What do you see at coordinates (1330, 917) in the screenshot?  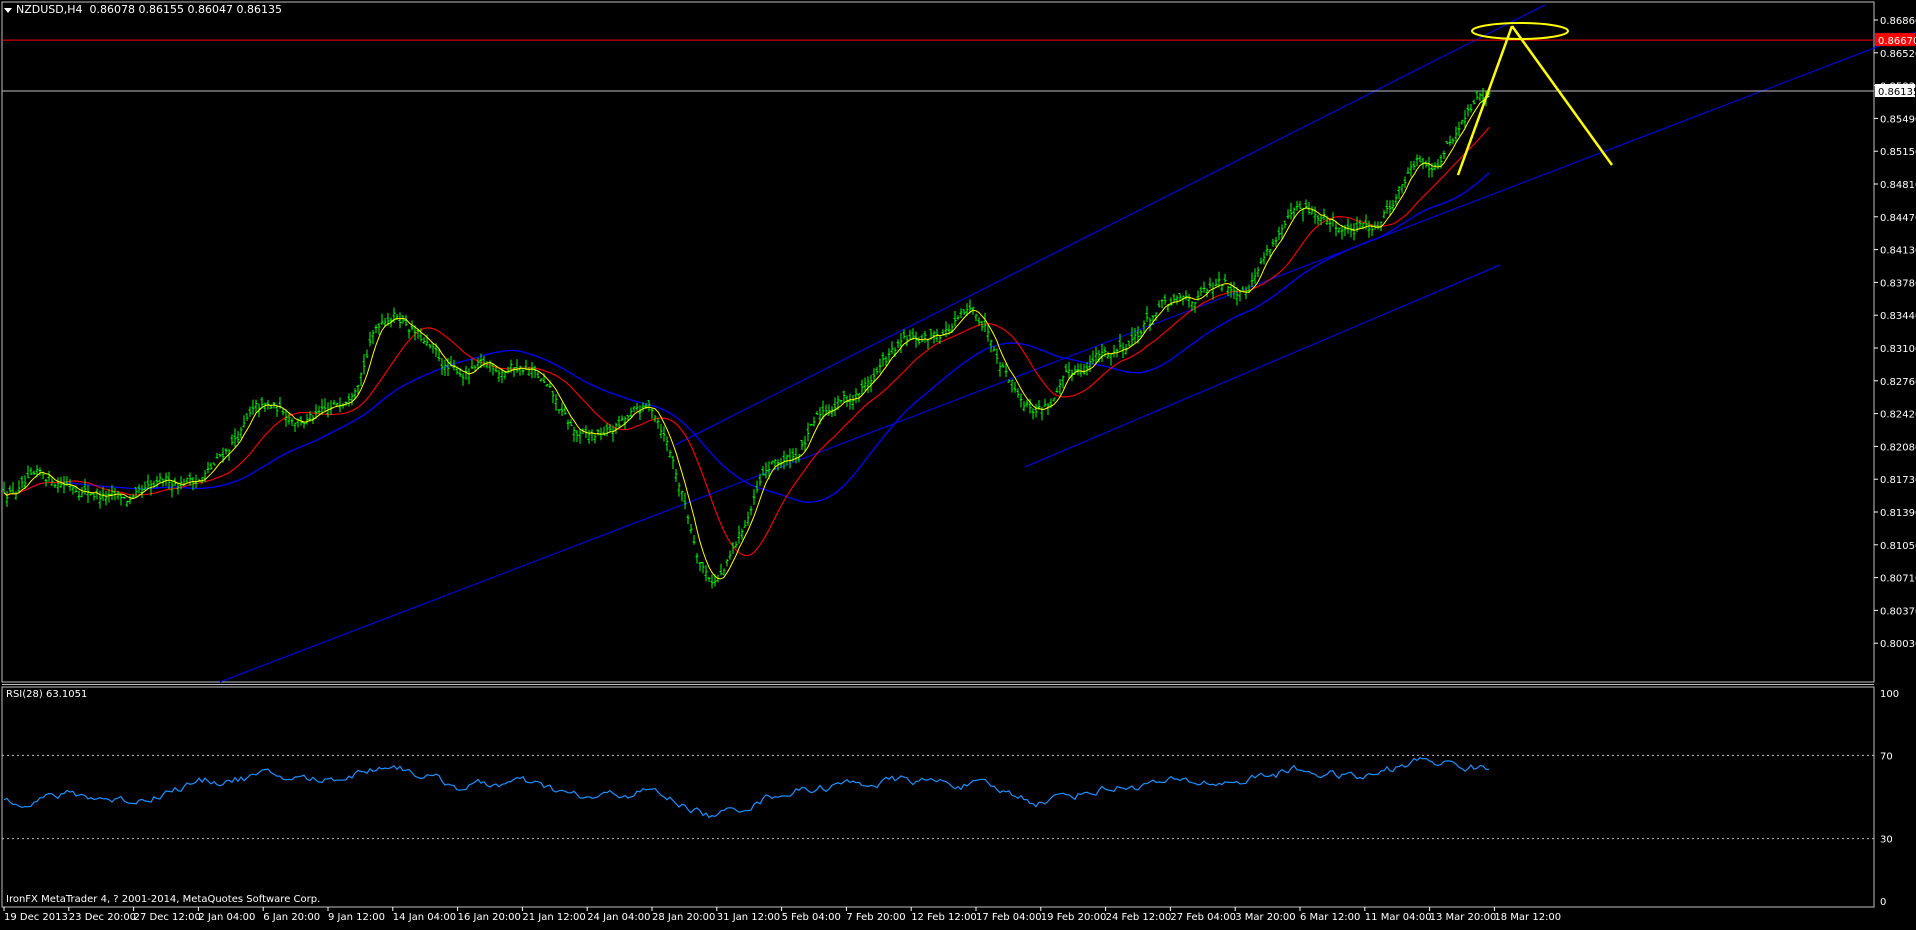 I see `time-tick-label: 6 Mar 12:00` at bounding box center [1330, 917].